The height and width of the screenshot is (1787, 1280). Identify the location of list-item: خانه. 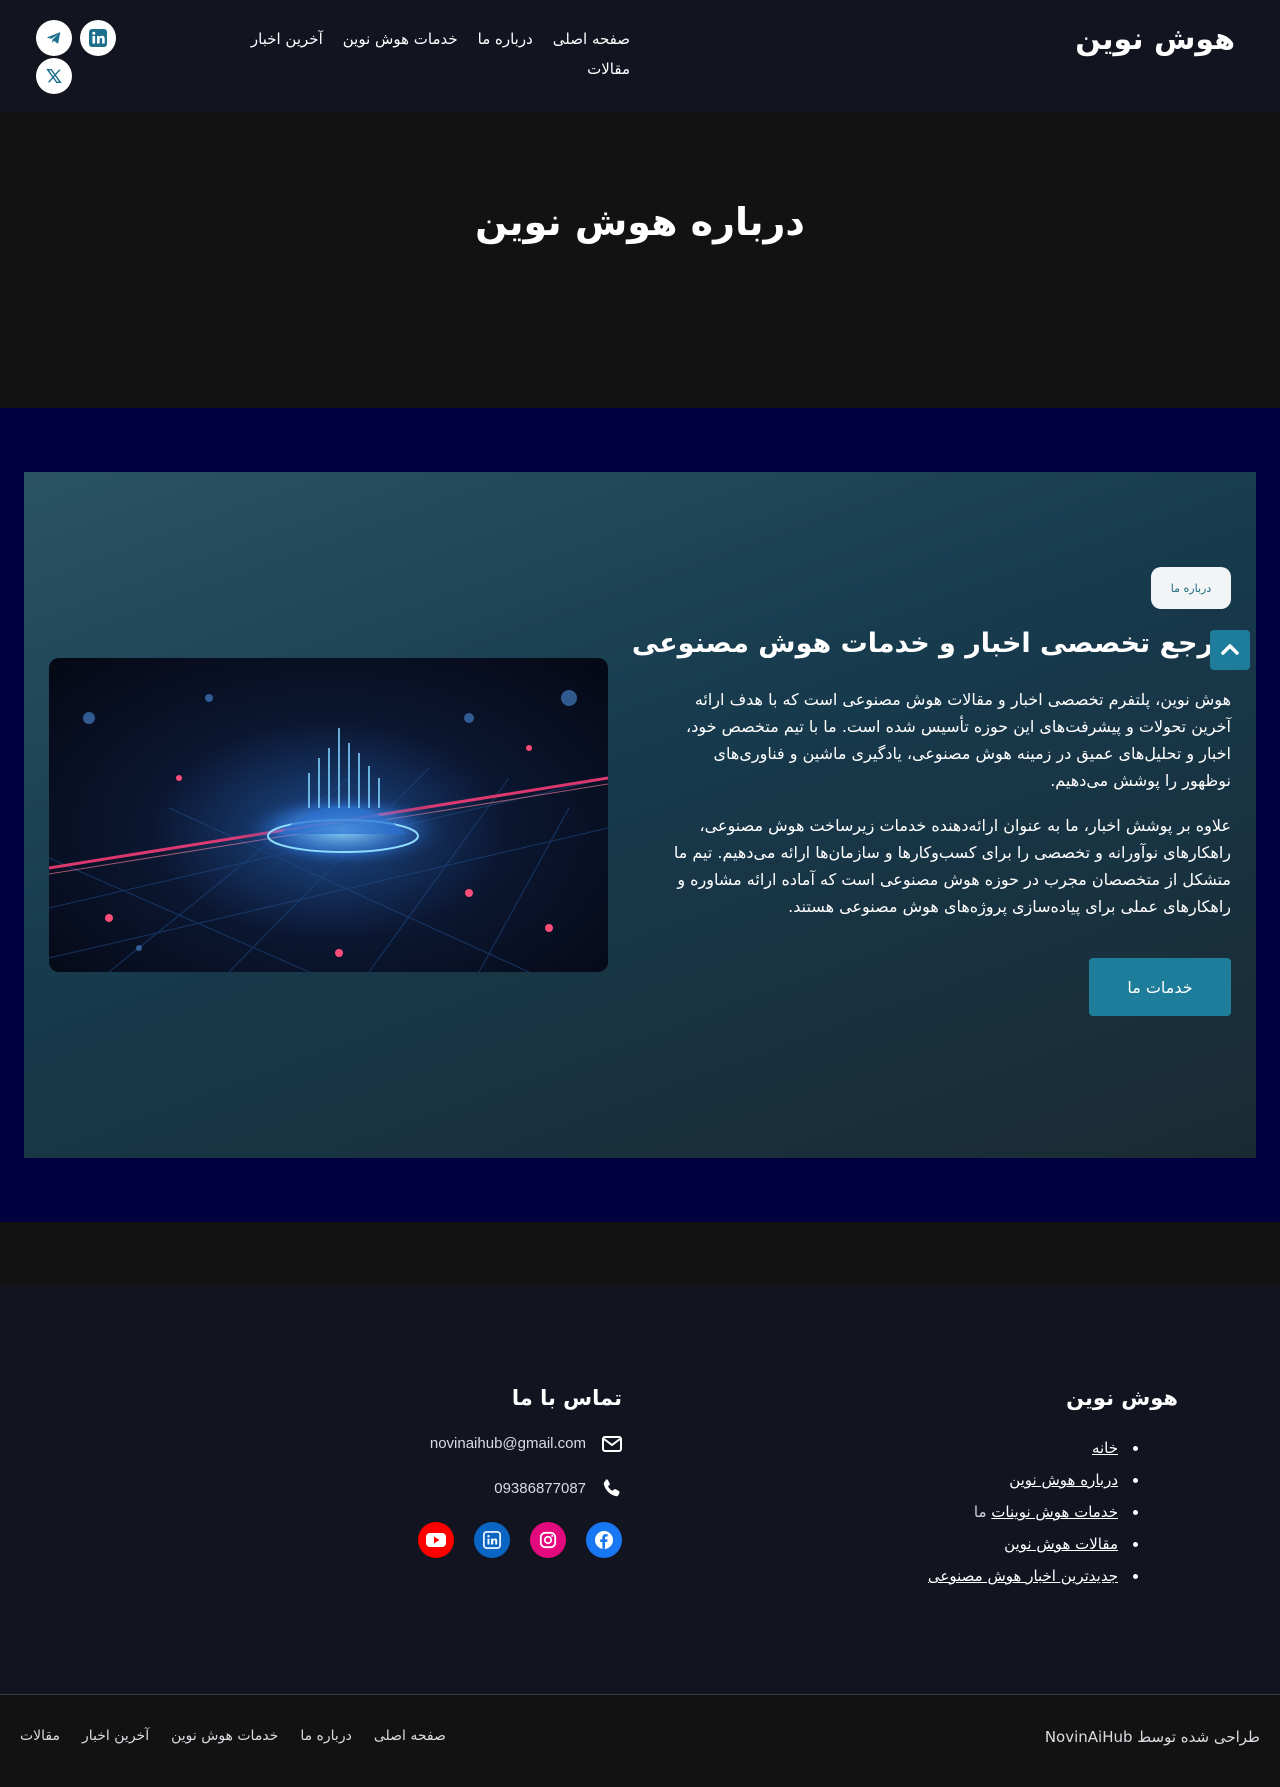
(1034, 1448).